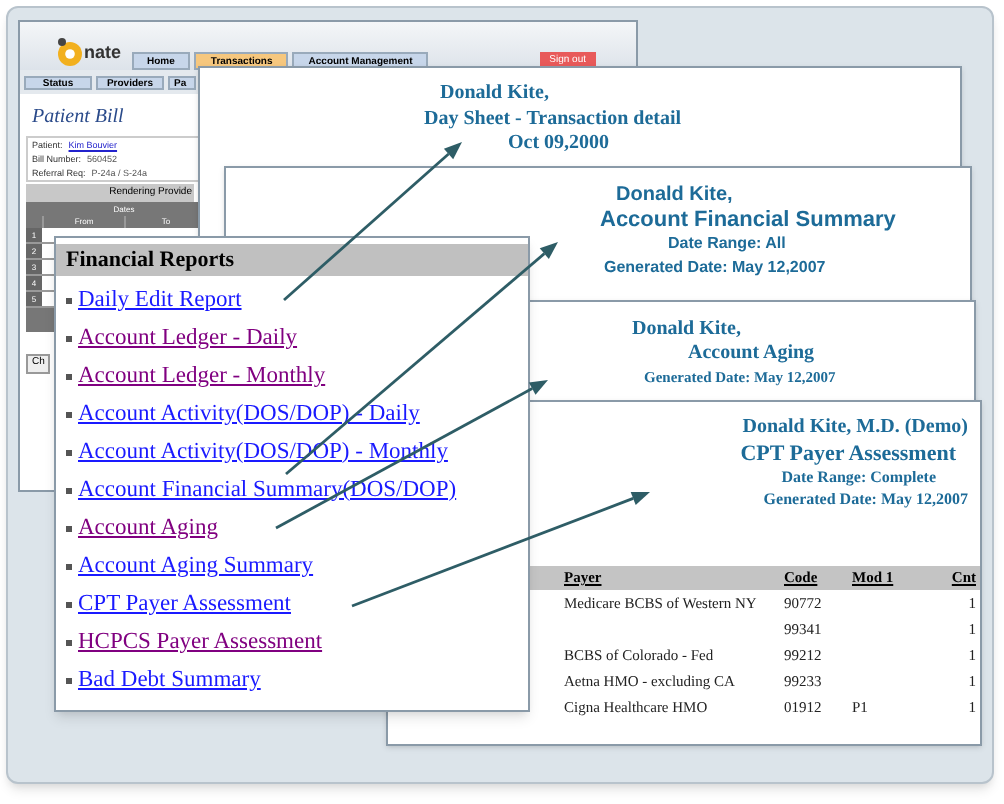 This screenshot has width=1004, height=804. What do you see at coordinates (196, 567) in the screenshot?
I see `report-link: Account Aging Summary` at bounding box center [196, 567].